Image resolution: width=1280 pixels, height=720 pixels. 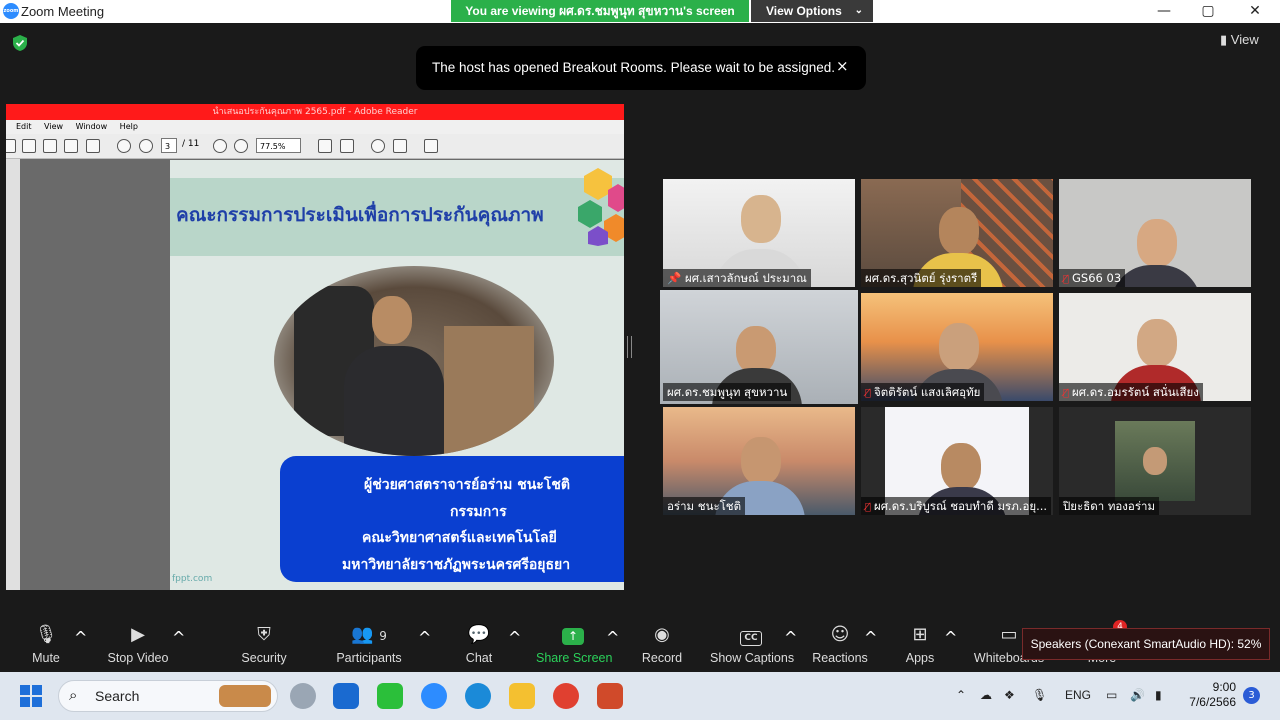 I want to click on slide-photo, so click(x=414, y=361).